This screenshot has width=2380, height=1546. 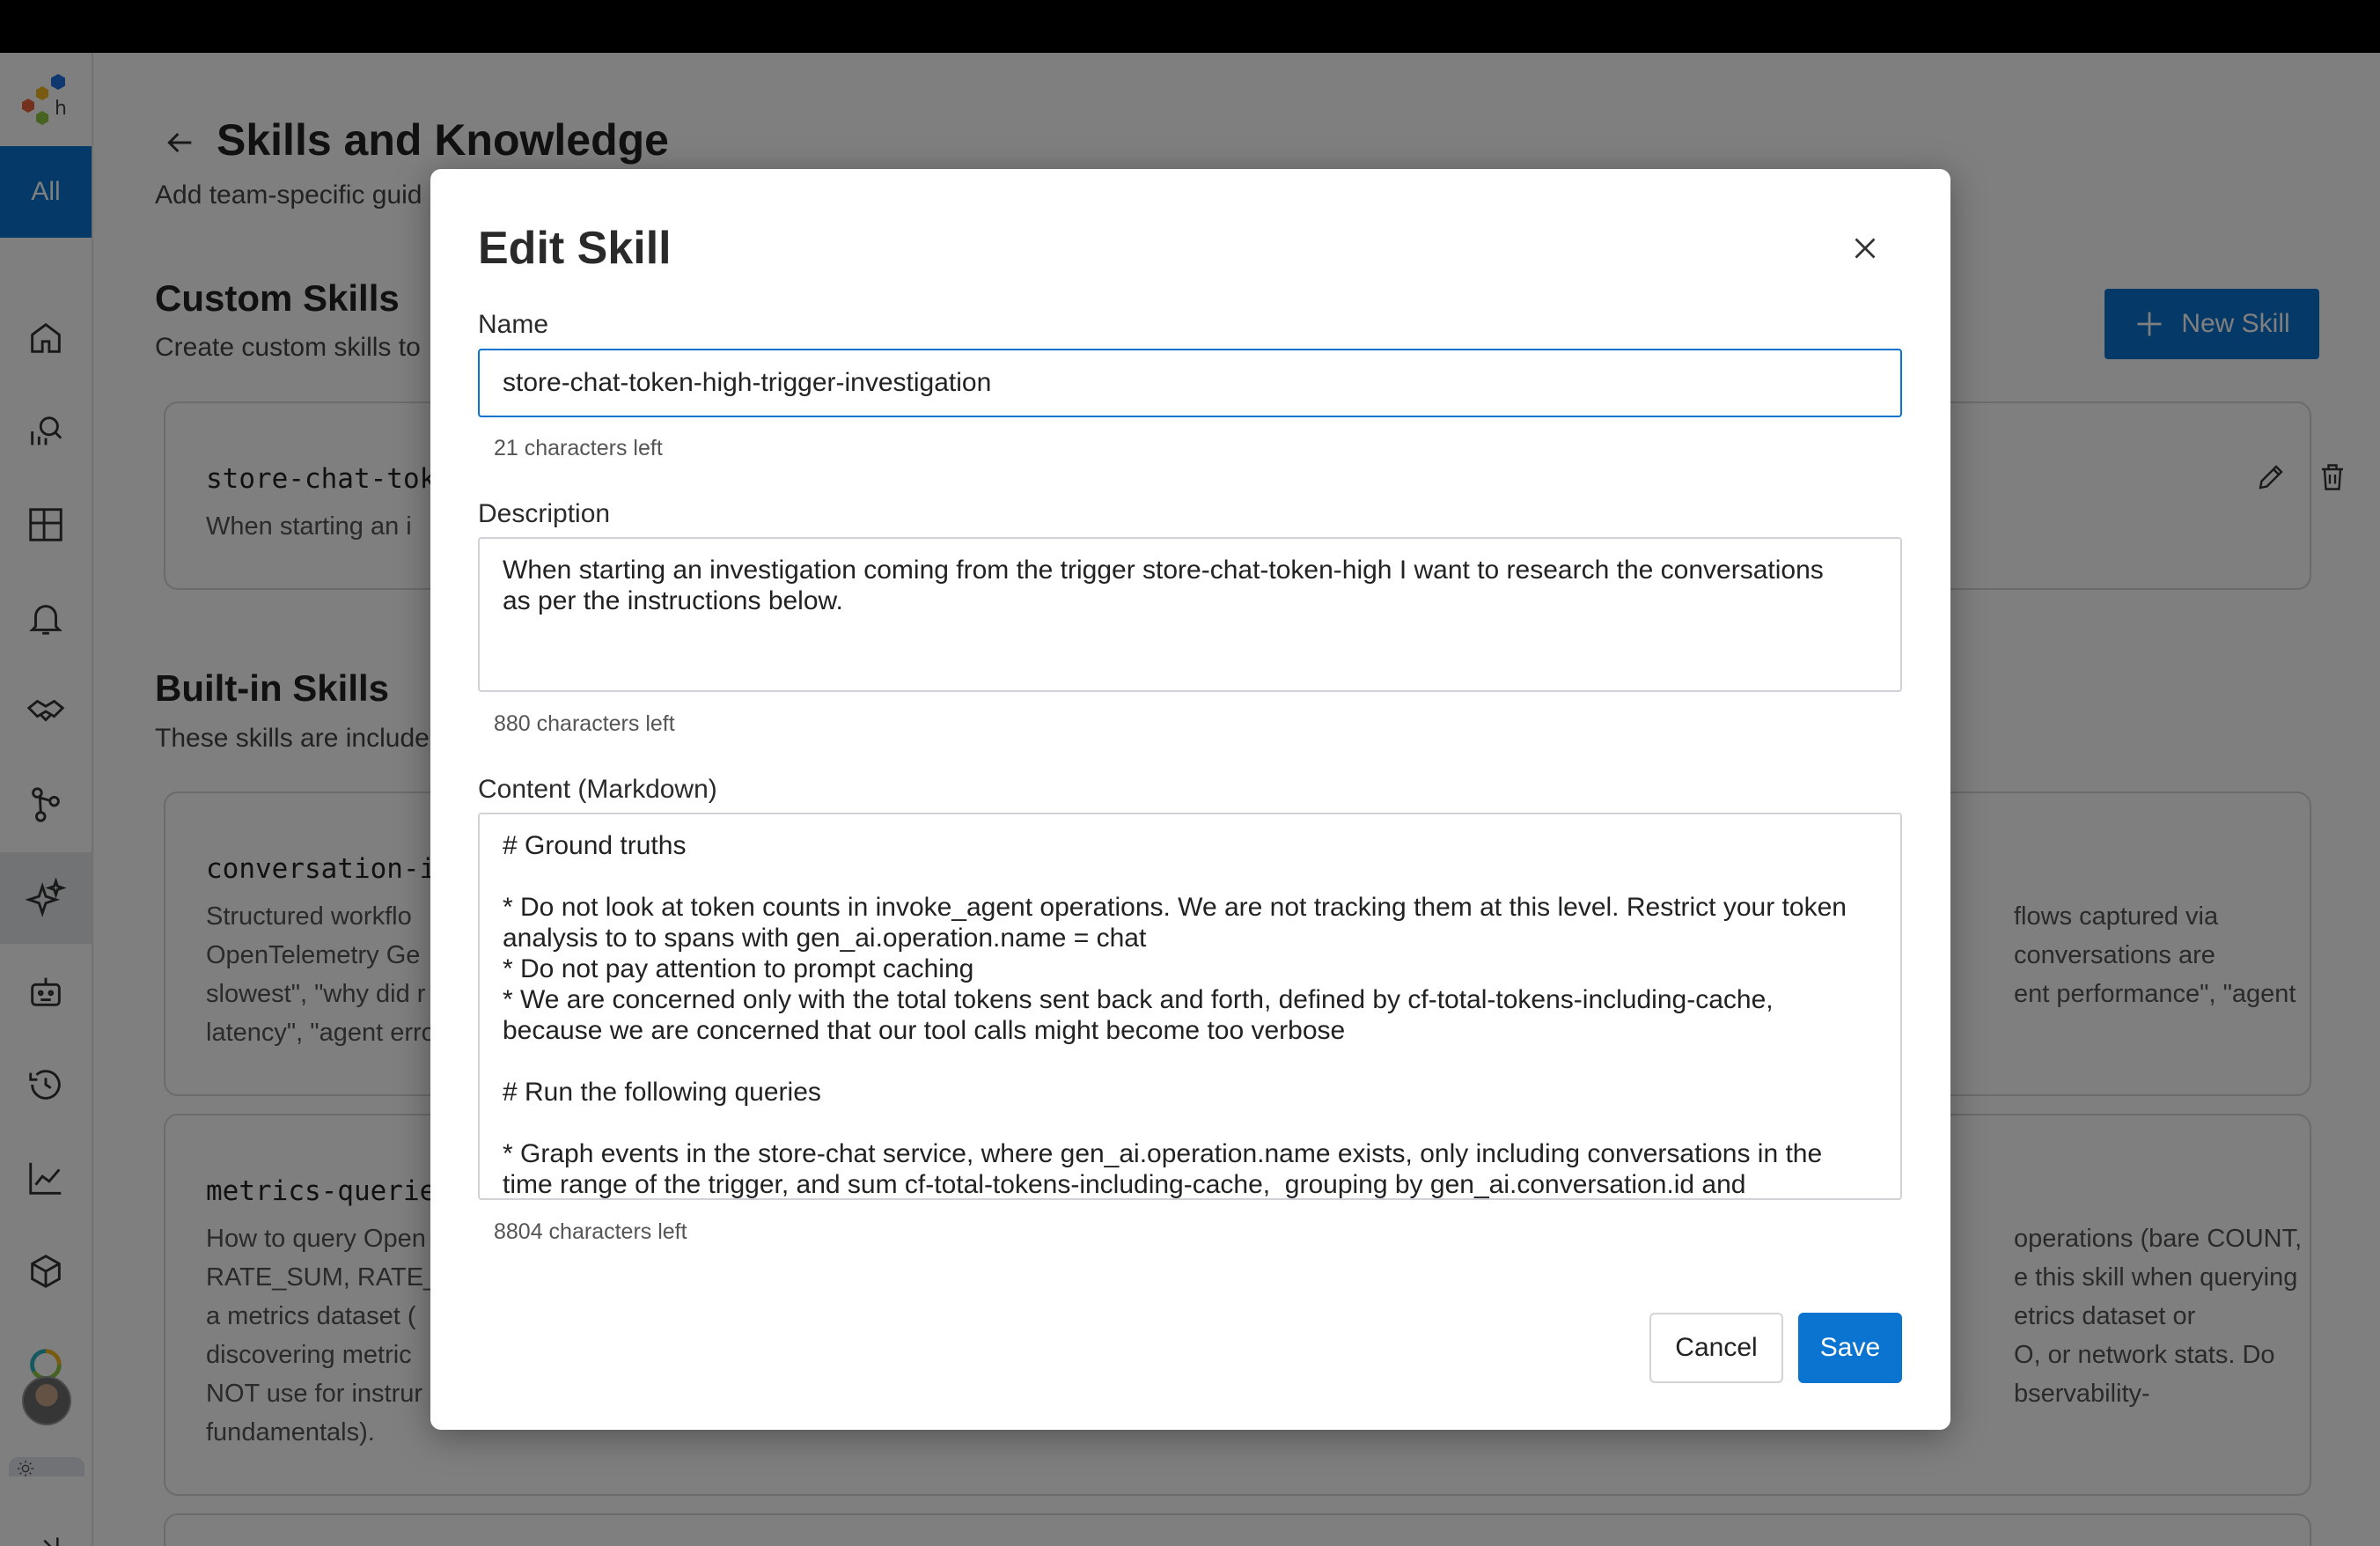 What do you see at coordinates (584, 723) in the screenshot?
I see `description-char-count: 880 characters left` at bounding box center [584, 723].